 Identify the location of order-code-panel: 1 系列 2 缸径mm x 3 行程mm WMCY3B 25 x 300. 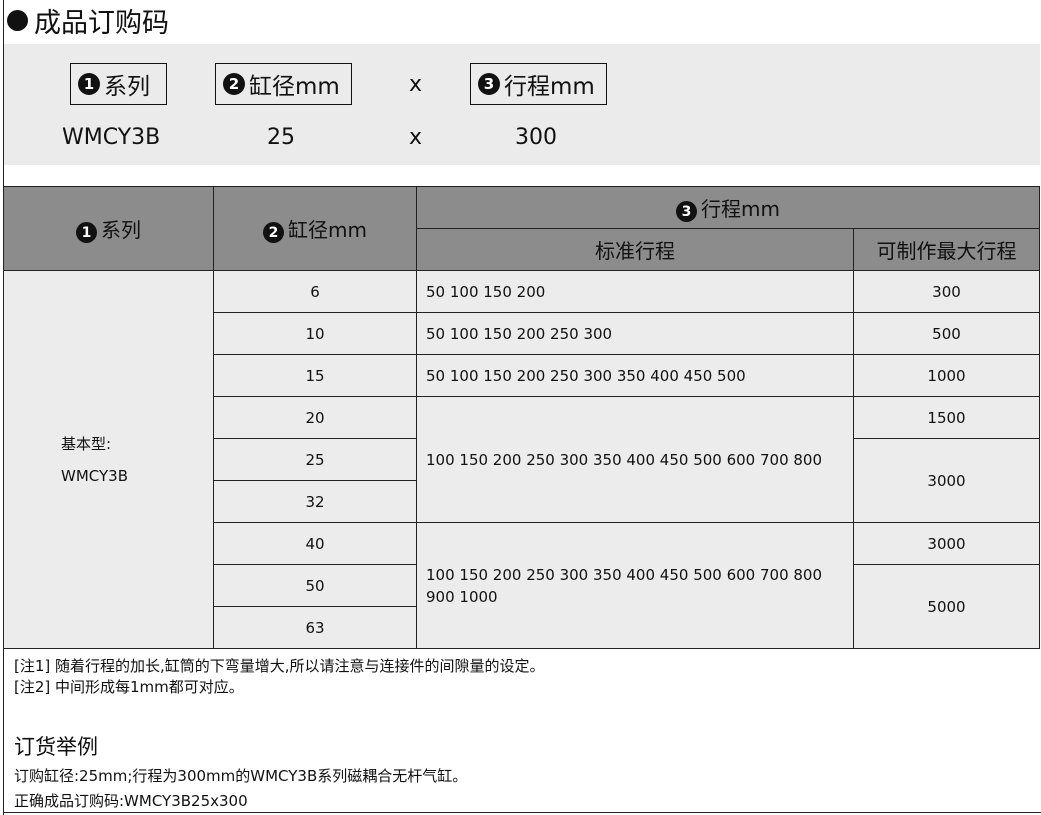
(522, 104).